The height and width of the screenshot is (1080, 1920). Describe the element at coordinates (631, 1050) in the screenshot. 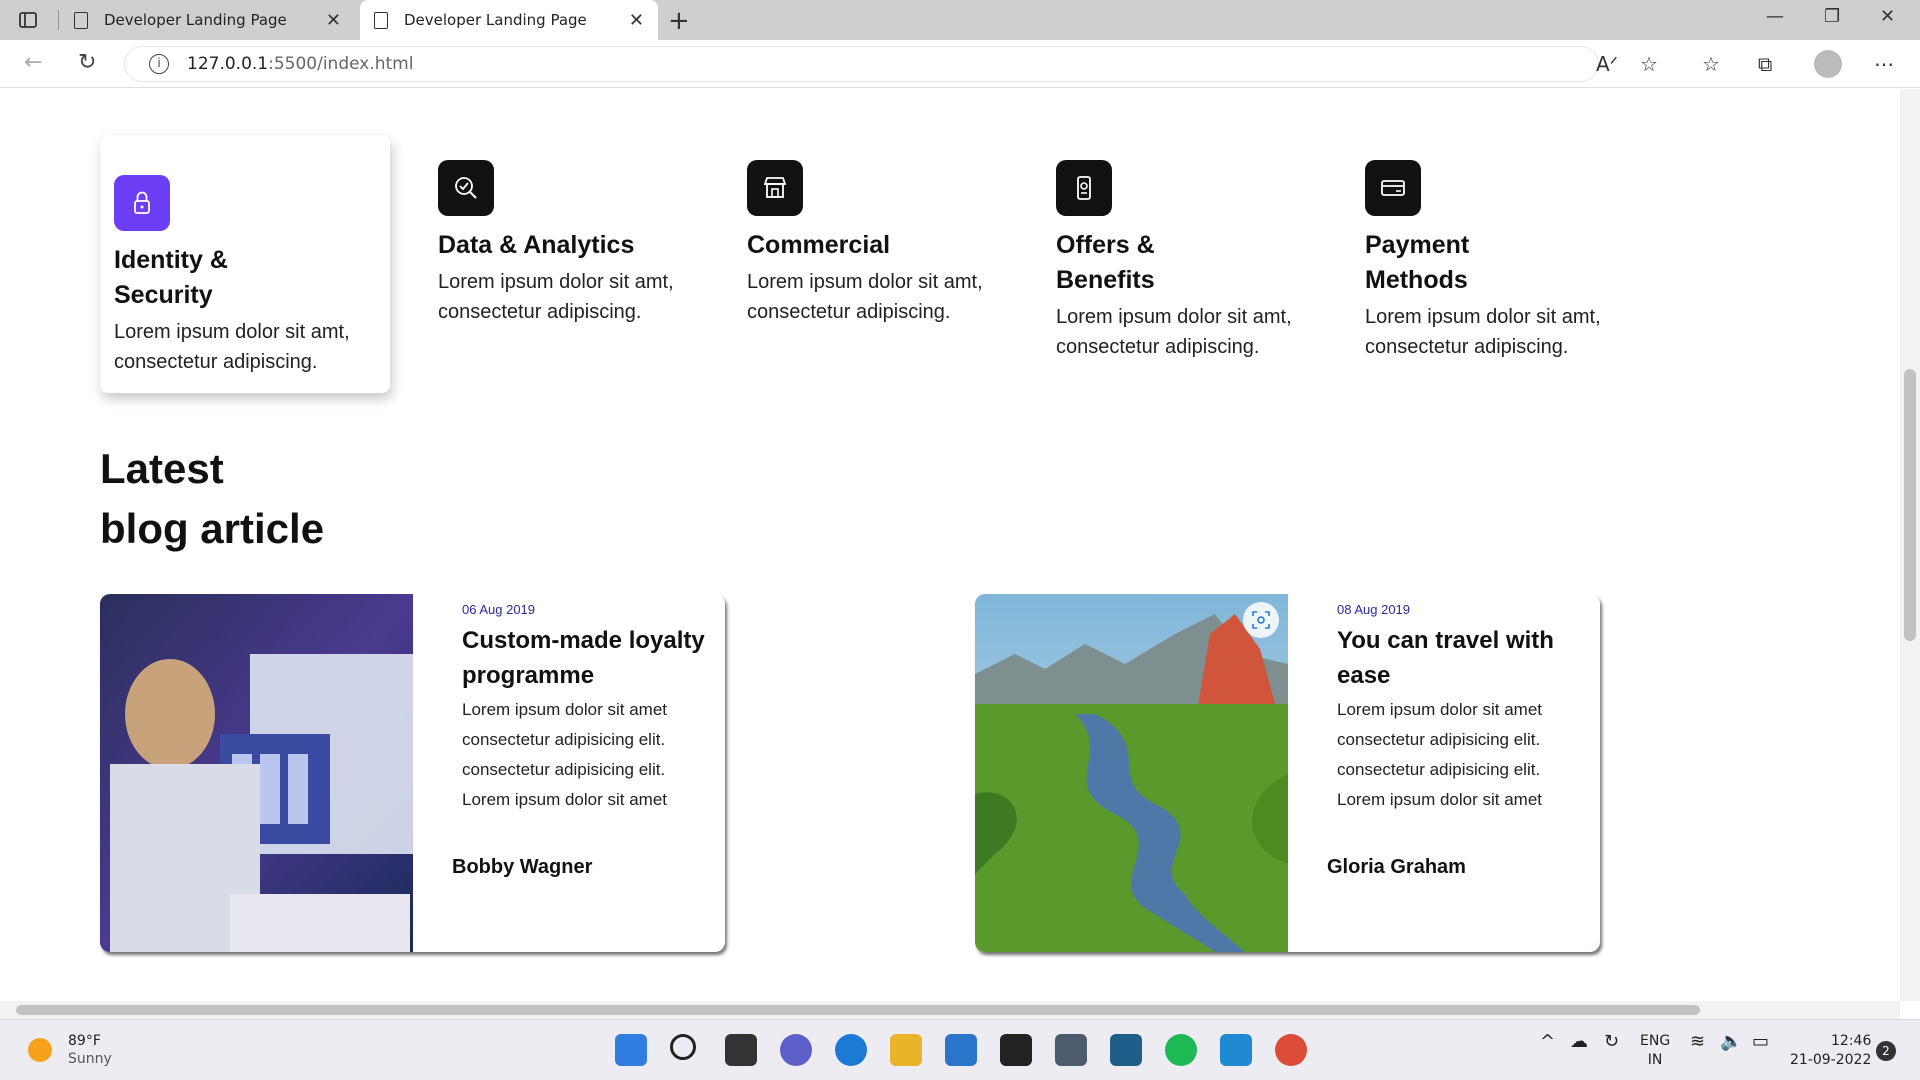

I see `start-icon` at that location.